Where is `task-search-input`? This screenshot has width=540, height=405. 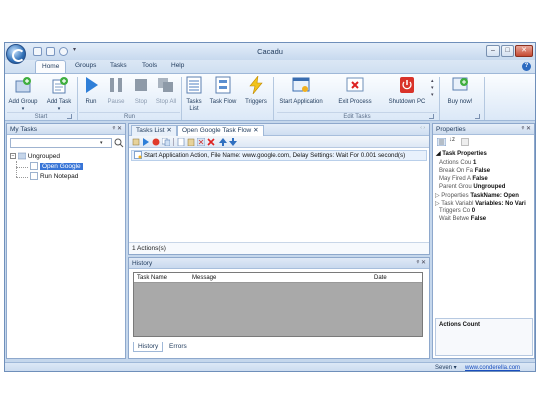
task-search-input is located at coordinates (61, 143).